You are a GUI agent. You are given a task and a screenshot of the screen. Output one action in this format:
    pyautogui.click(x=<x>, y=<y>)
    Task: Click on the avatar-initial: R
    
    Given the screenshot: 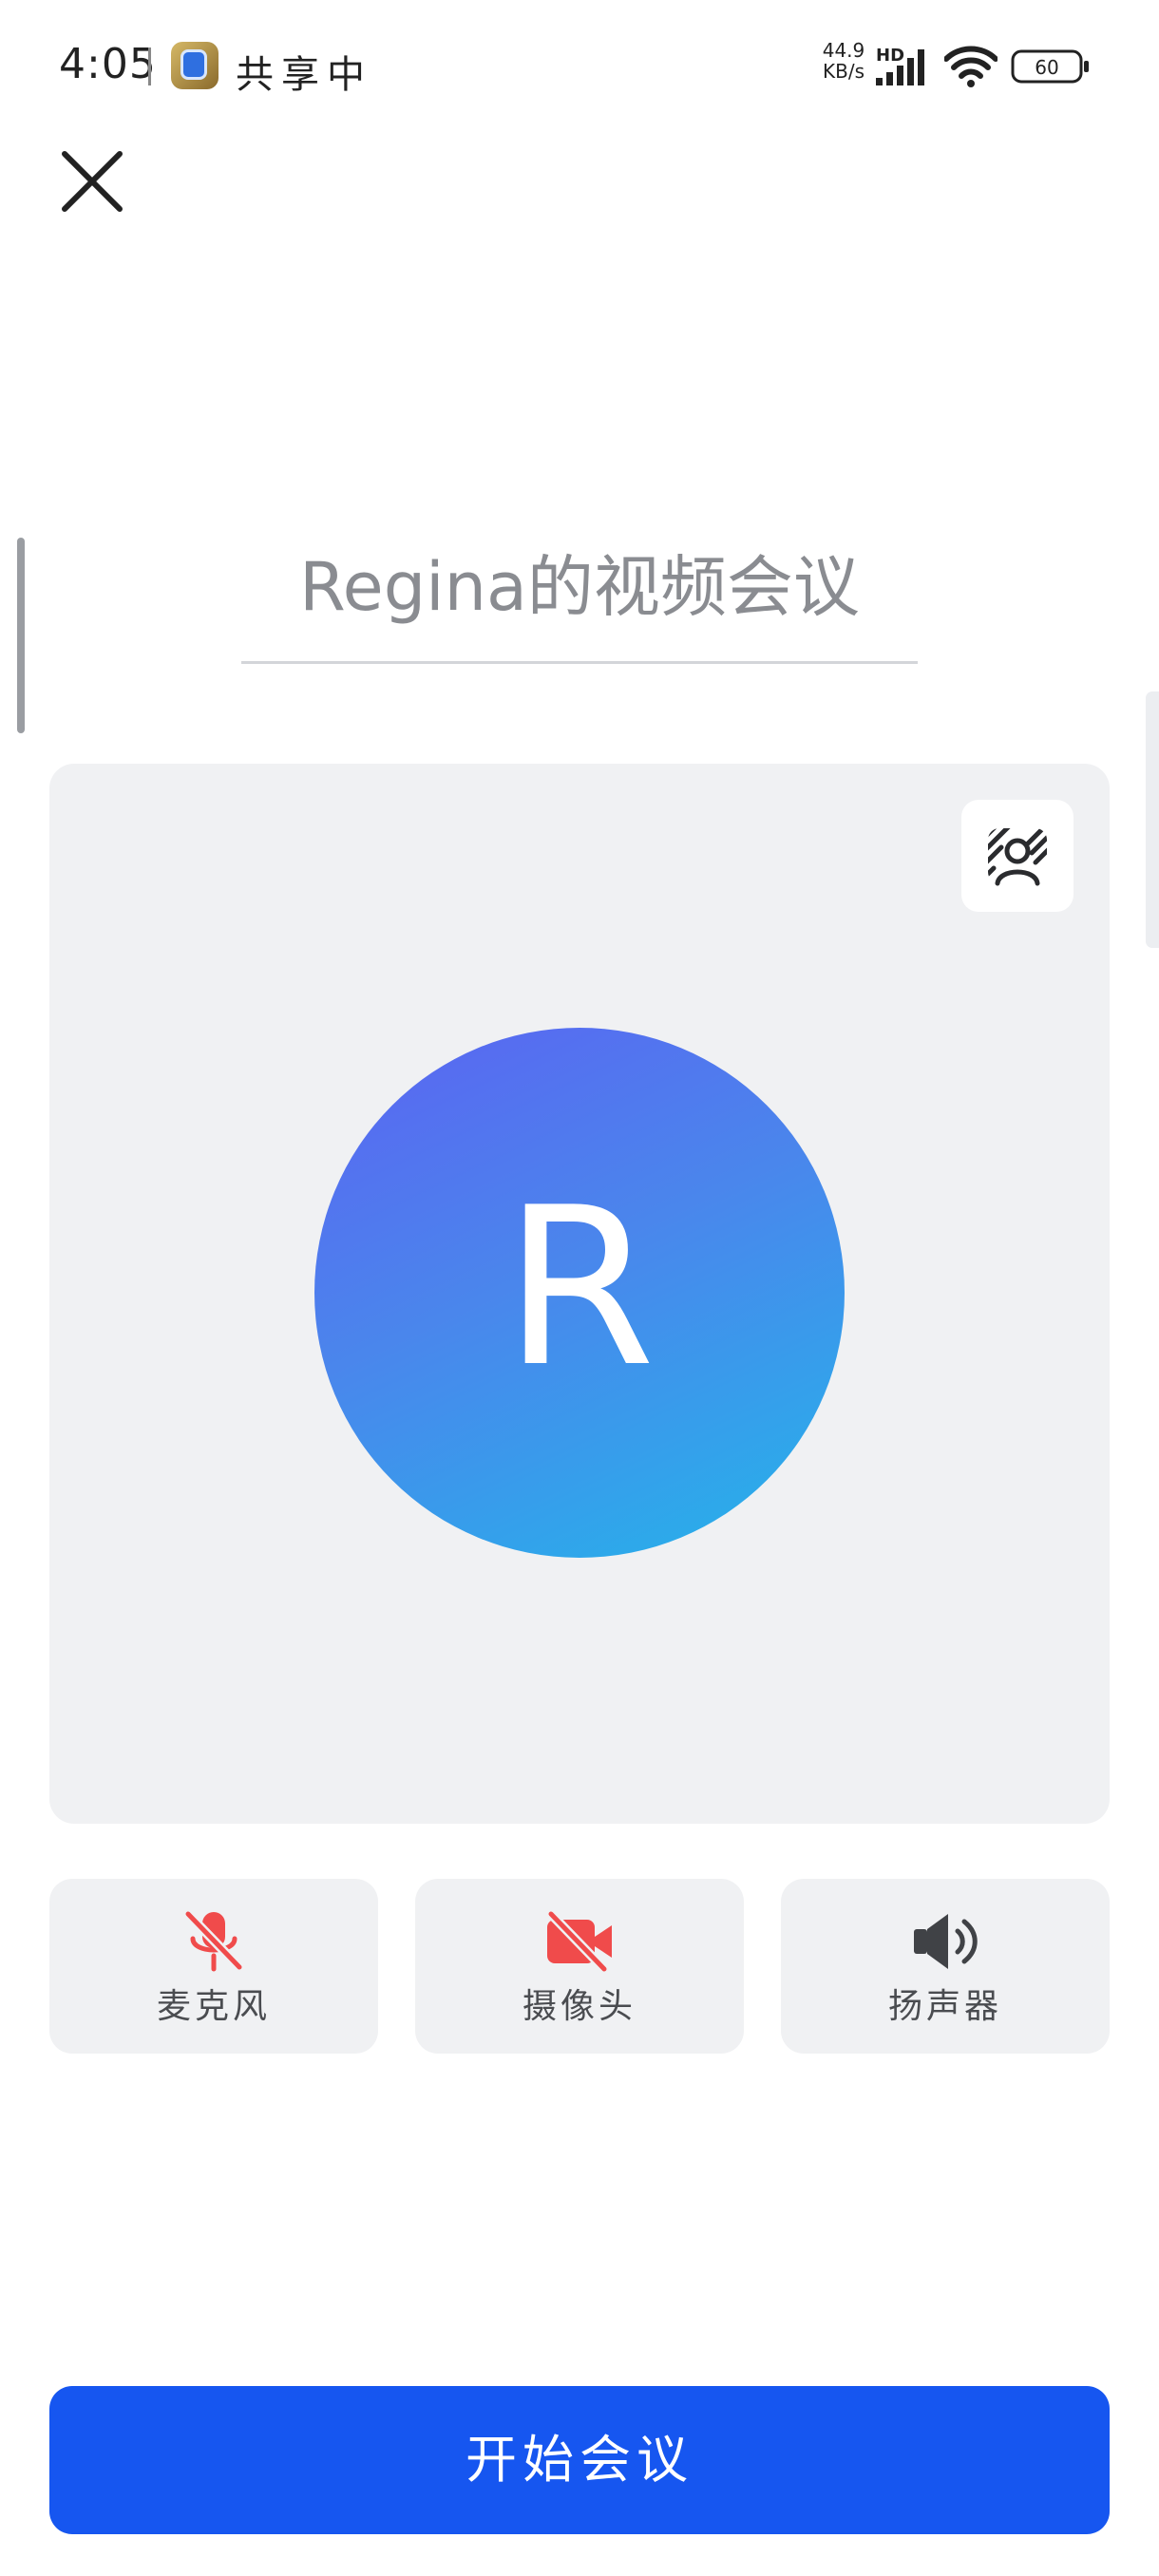 What is the action you would take?
    pyautogui.click(x=580, y=1288)
    